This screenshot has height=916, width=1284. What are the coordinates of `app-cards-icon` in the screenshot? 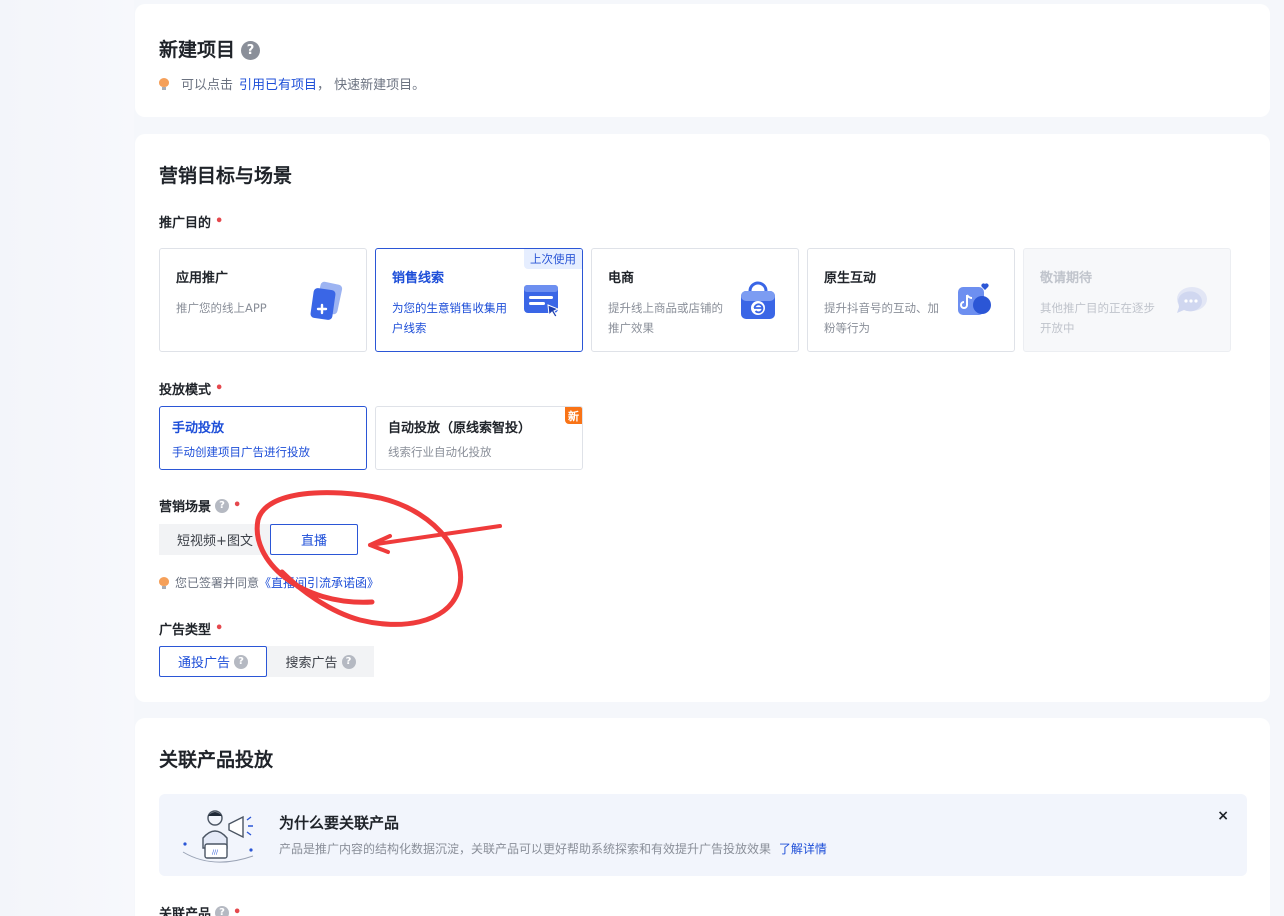 It's located at (326, 300).